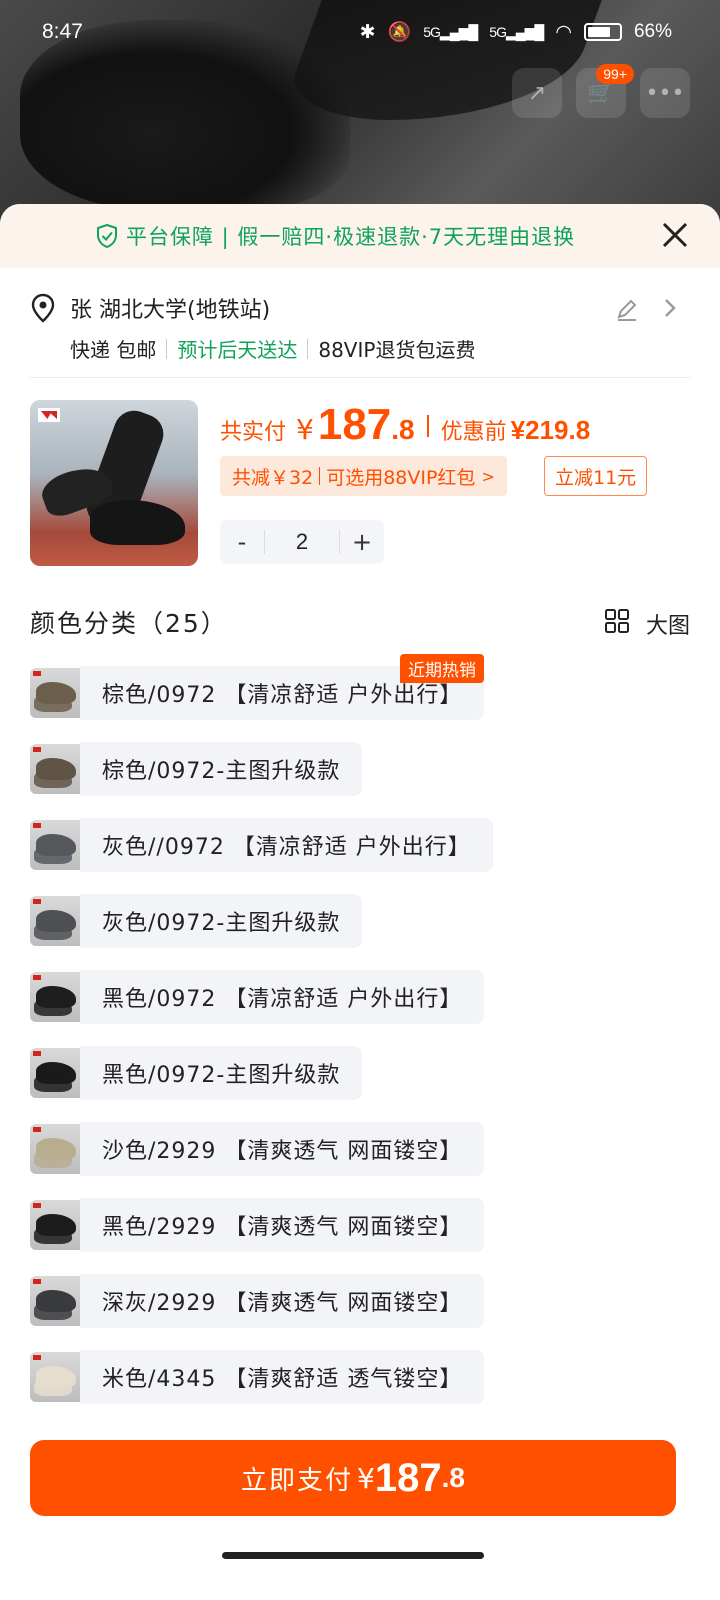 The width and height of the screenshot is (720, 1600). What do you see at coordinates (644, 31) in the screenshot?
I see `battery-value: 66` at bounding box center [644, 31].